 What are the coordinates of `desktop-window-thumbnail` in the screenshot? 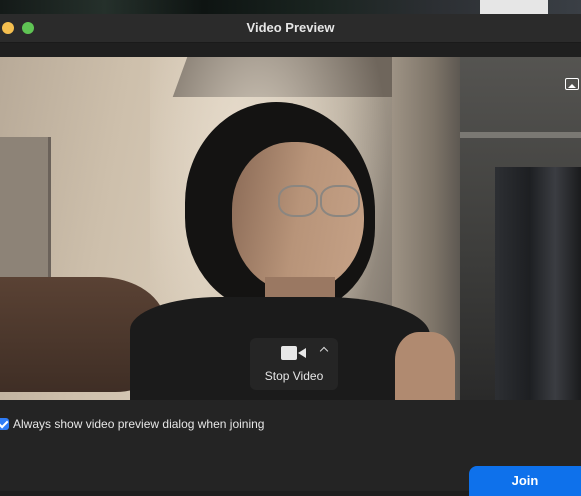 It's located at (514, 7).